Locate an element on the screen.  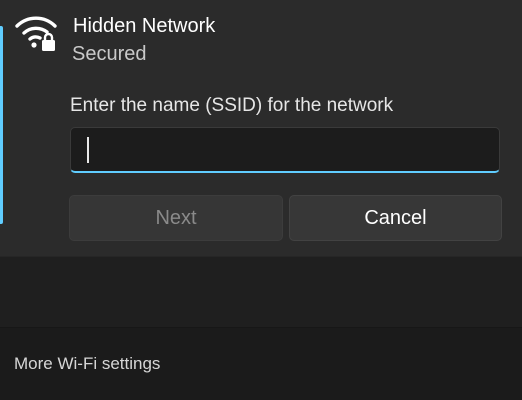
network-security-status: Secured is located at coordinates (109, 54).